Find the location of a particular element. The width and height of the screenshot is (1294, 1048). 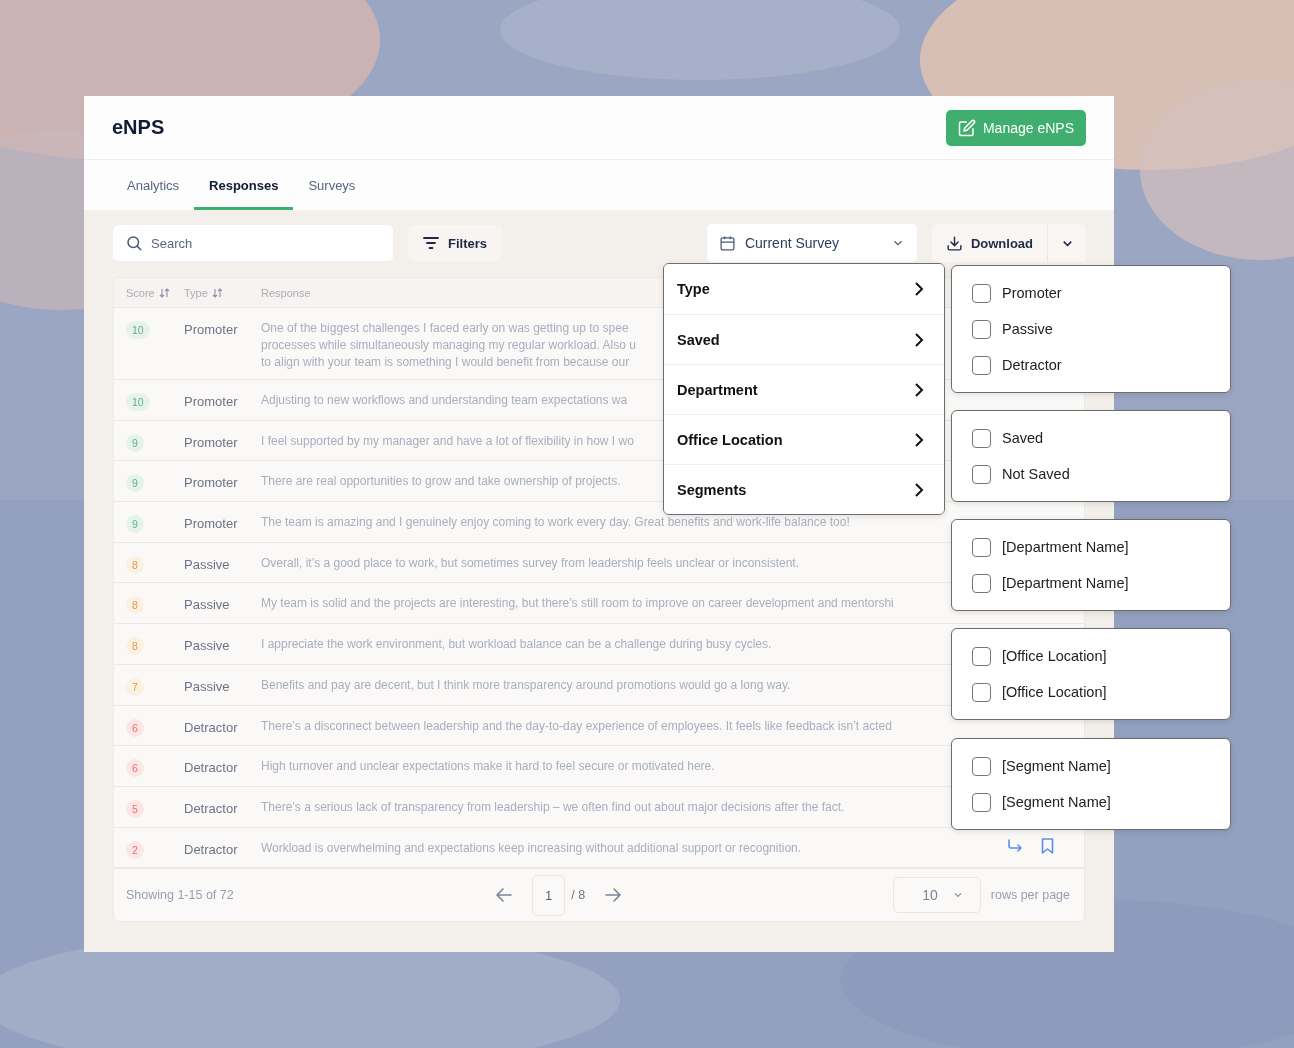

filter-category: Saved is located at coordinates (804, 339).